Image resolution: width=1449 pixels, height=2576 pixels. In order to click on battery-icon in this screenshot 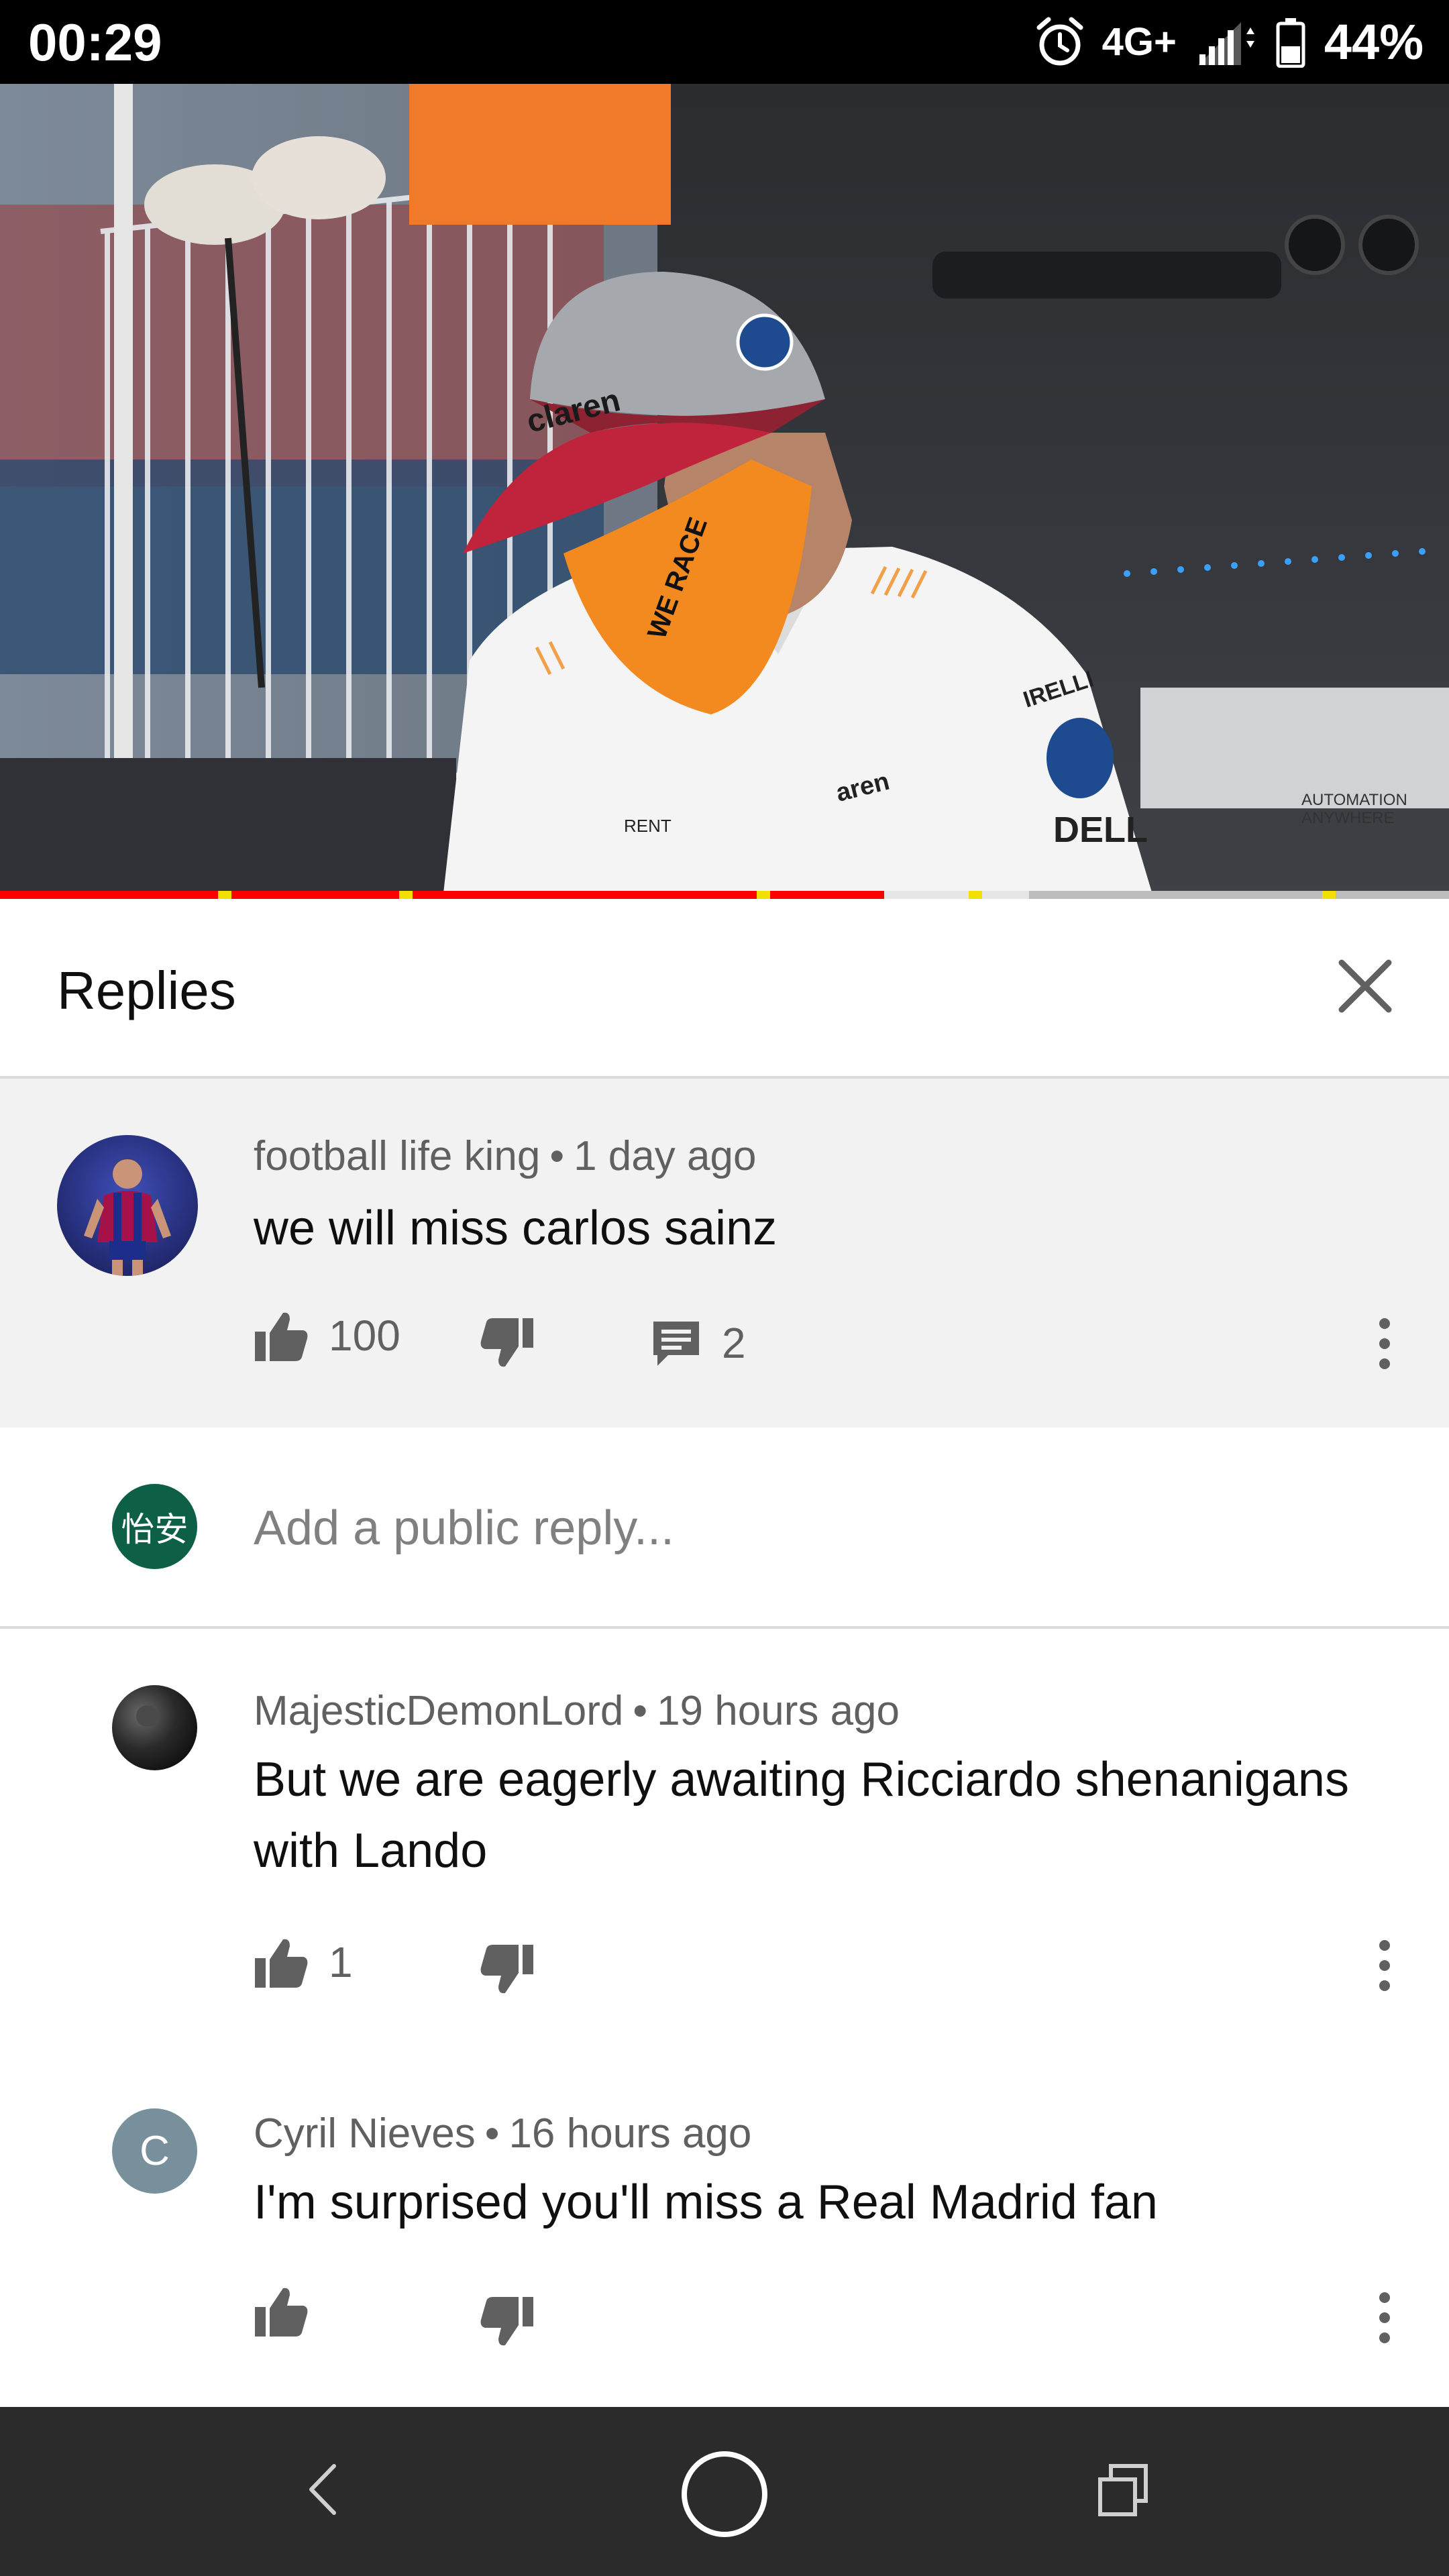, I will do `click(1290, 43)`.